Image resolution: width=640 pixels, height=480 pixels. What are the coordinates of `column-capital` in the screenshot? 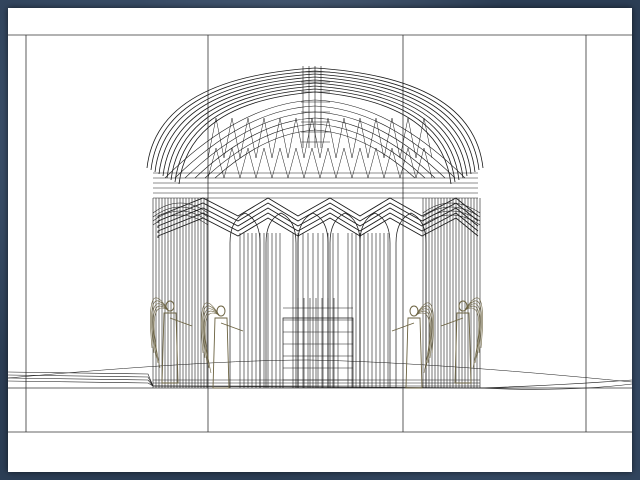 It's located at (180, 220).